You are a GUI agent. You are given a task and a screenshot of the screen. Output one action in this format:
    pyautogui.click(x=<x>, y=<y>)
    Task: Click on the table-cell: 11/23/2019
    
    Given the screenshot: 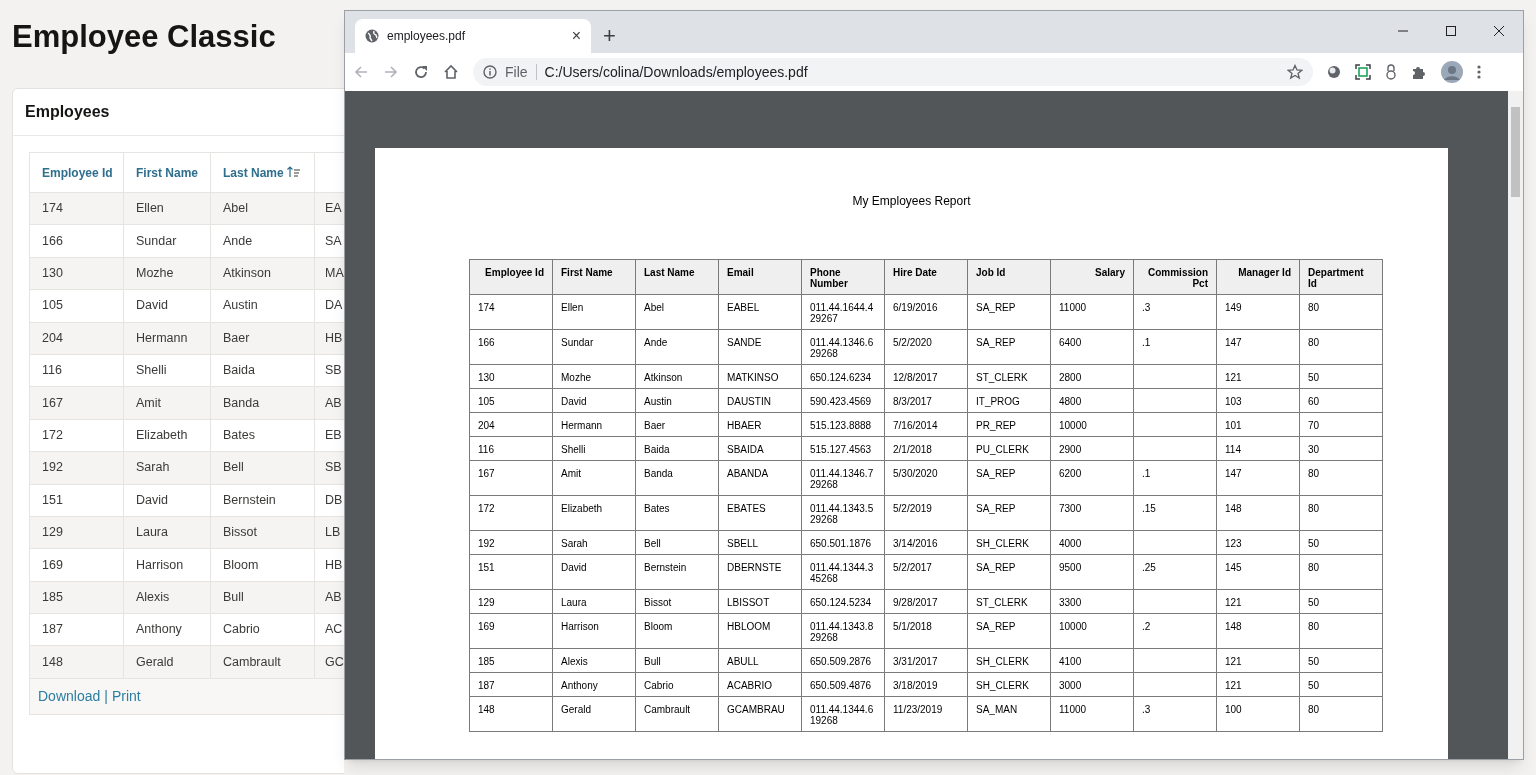 What is the action you would take?
    pyautogui.click(x=918, y=709)
    